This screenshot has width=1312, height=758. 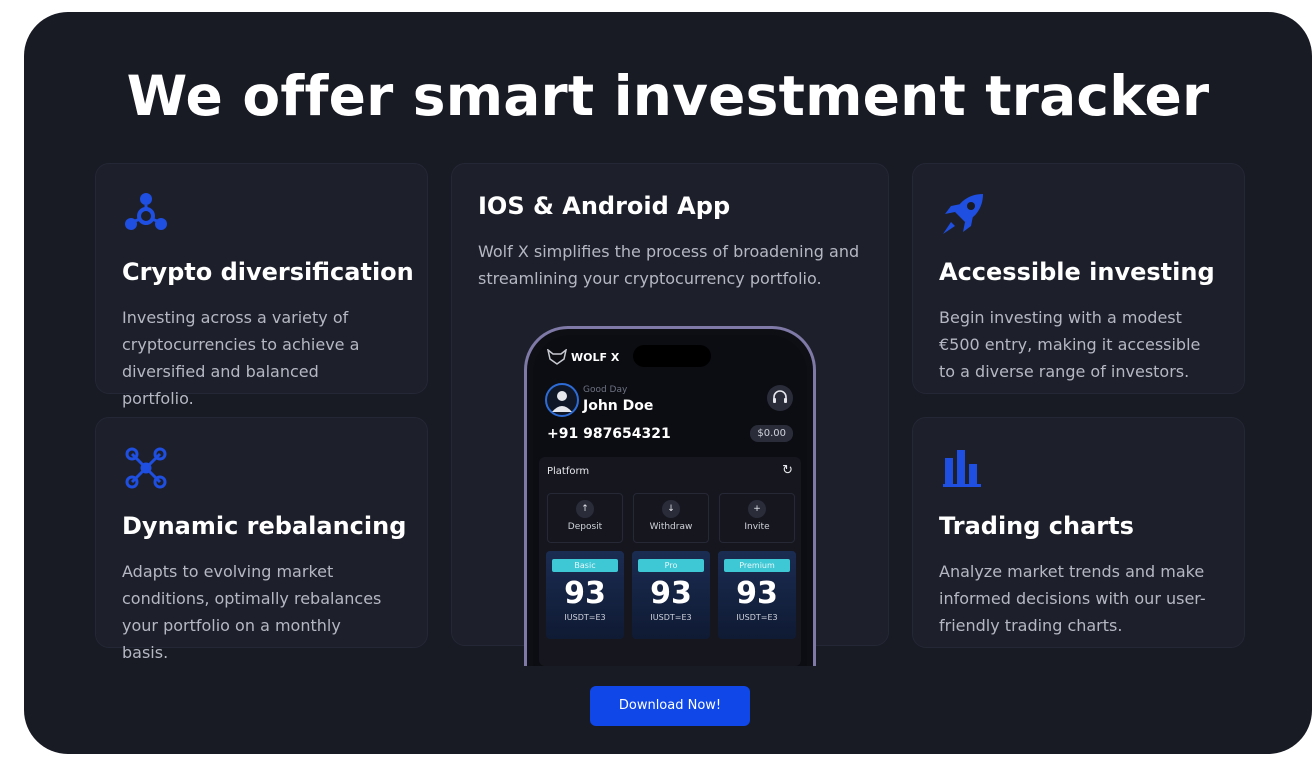 I want to click on brand-name: WOLF X, so click(x=595, y=357).